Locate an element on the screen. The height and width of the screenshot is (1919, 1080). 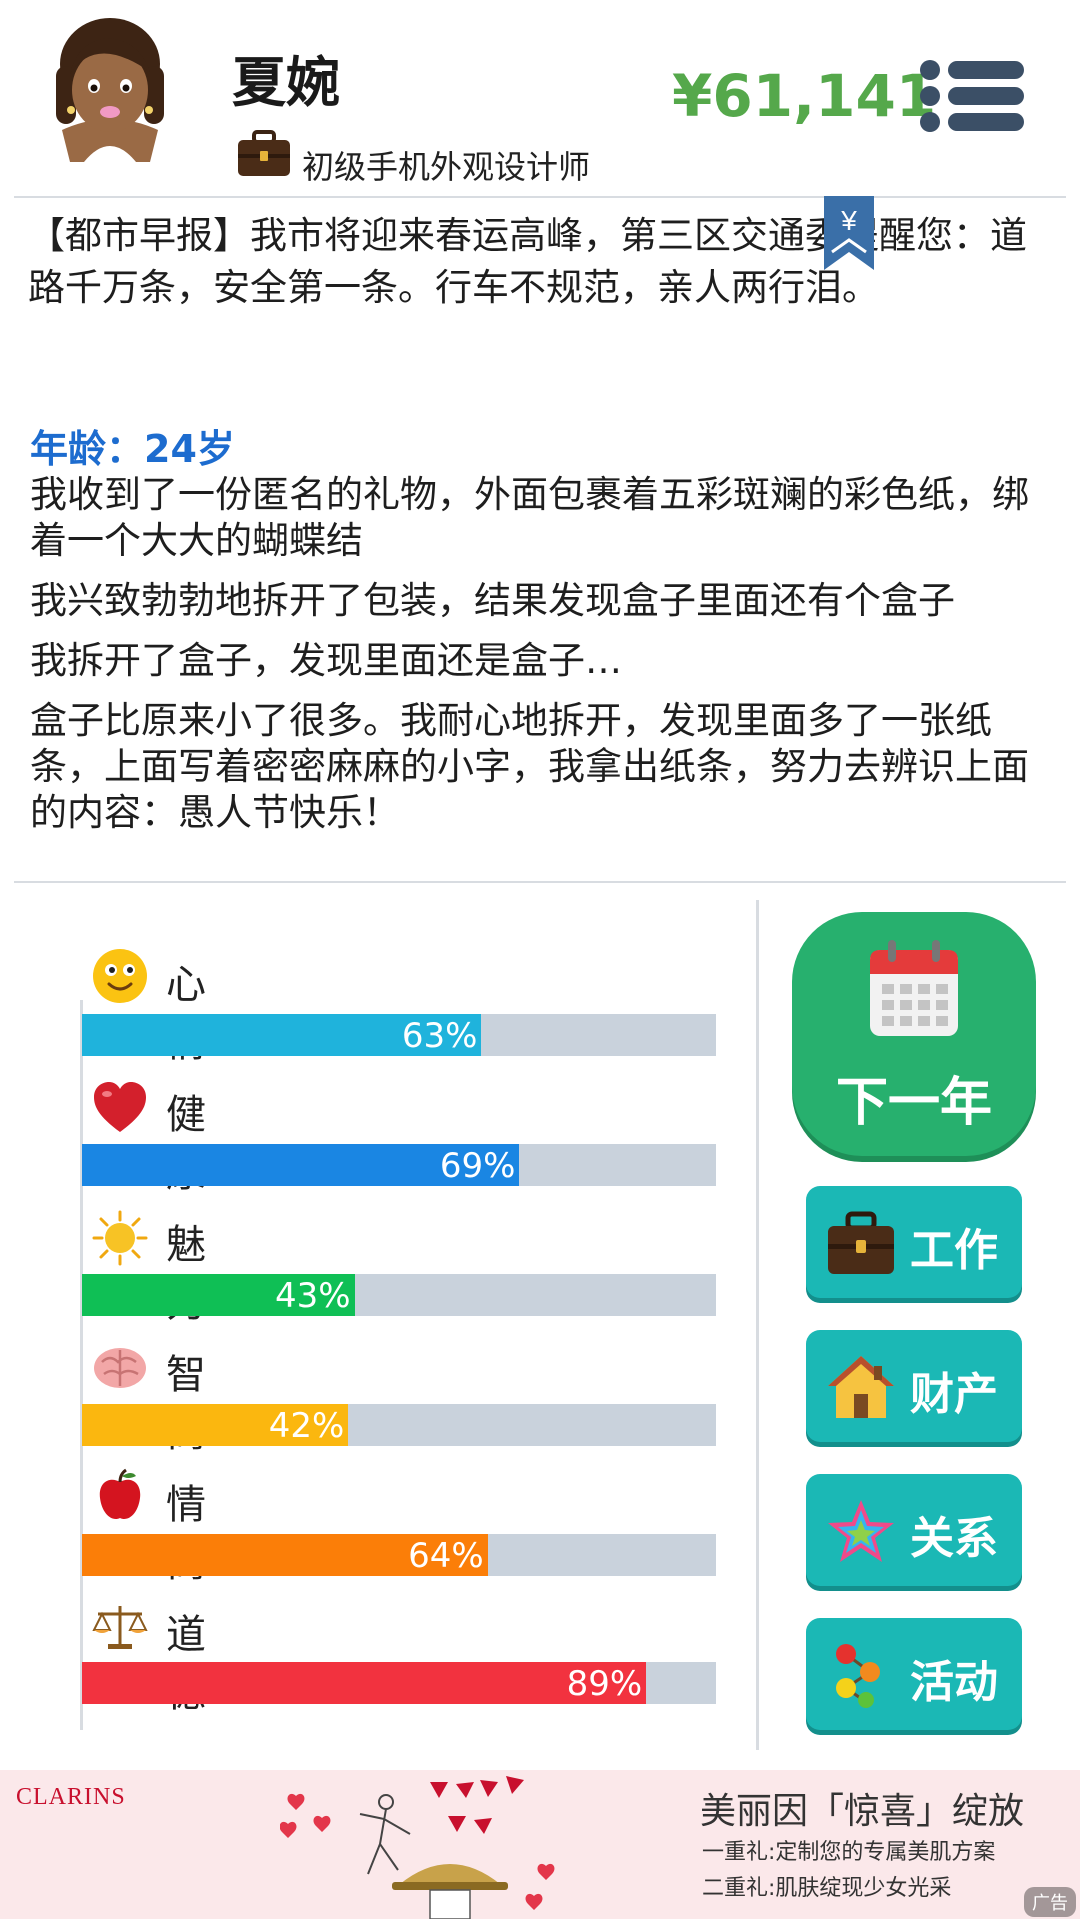
relations-button: 关系 is located at coordinates (914, 1530).